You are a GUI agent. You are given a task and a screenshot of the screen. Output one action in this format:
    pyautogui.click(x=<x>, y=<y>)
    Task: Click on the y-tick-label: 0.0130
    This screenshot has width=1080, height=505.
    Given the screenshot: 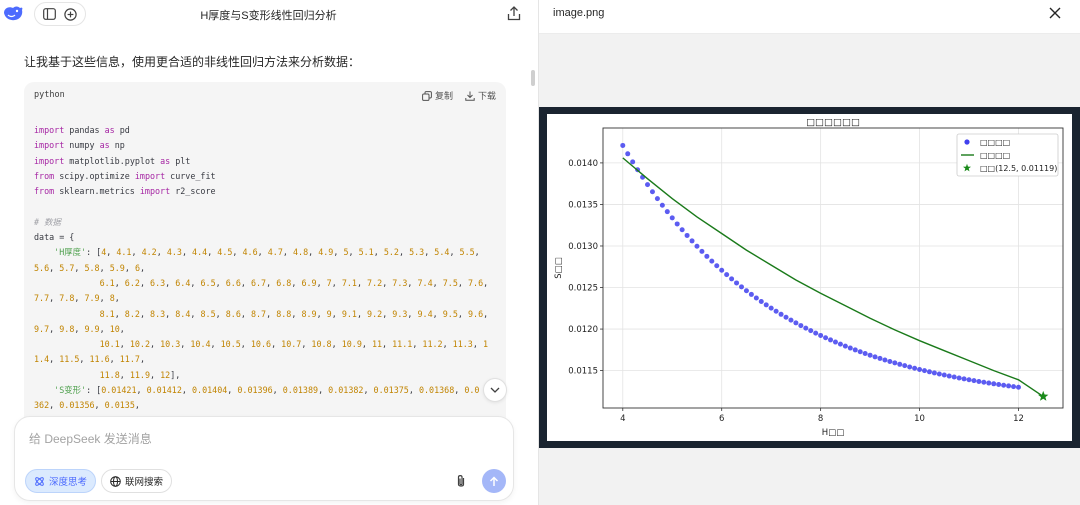 What is the action you would take?
    pyautogui.click(x=583, y=247)
    